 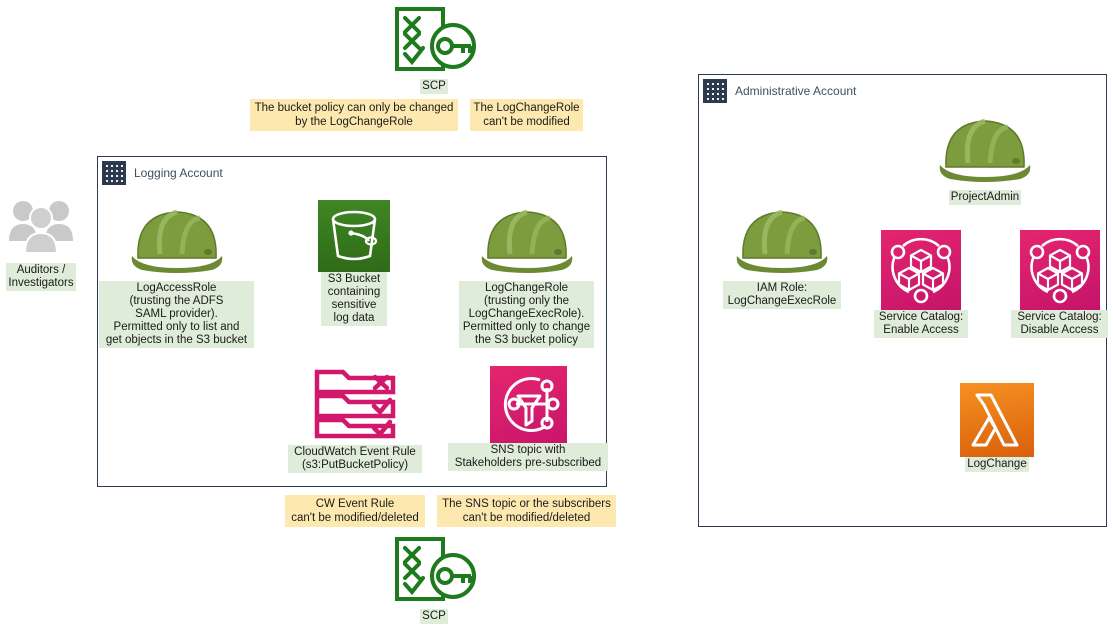 What do you see at coordinates (997, 464) in the screenshot?
I see `lambda-log-change-label: LogChange` at bounding box center [997, 464].